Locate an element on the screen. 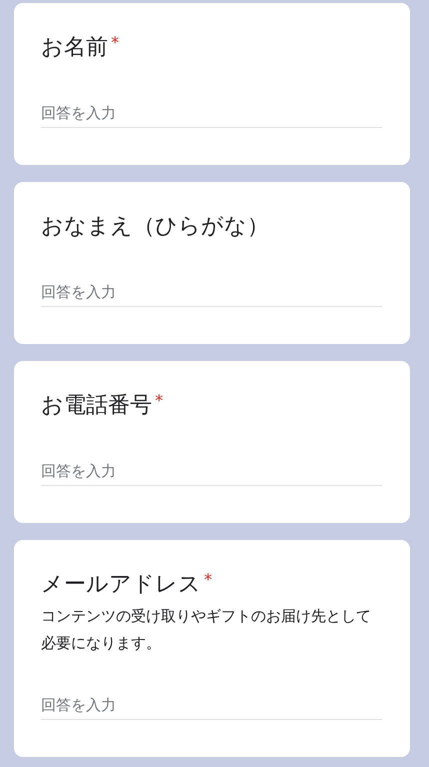  question-title: お電話番号 is located at coordinates (96, 405).